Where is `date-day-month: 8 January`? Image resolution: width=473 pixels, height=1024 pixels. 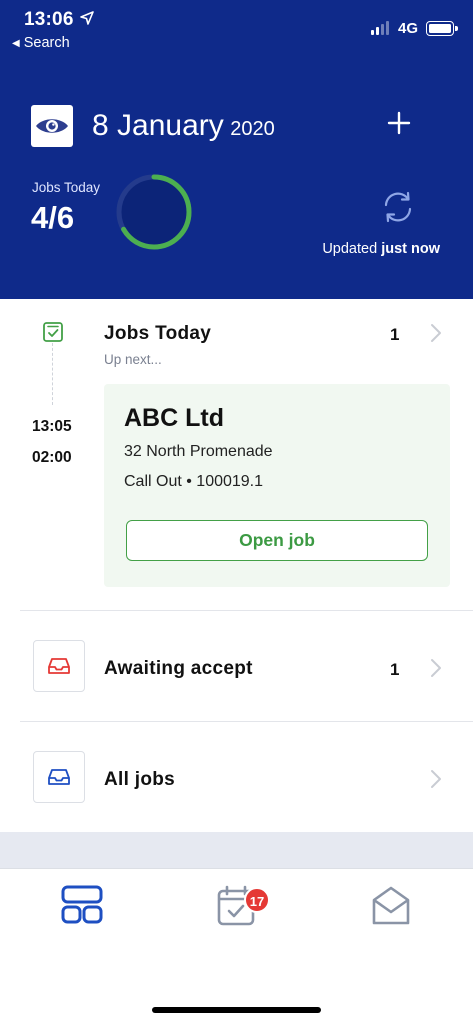 date-day-month: 8 January is located at coordinates (158, 125).